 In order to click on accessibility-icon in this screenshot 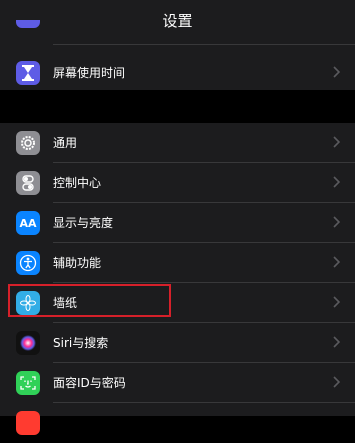, I will do `click(28, 263)`.